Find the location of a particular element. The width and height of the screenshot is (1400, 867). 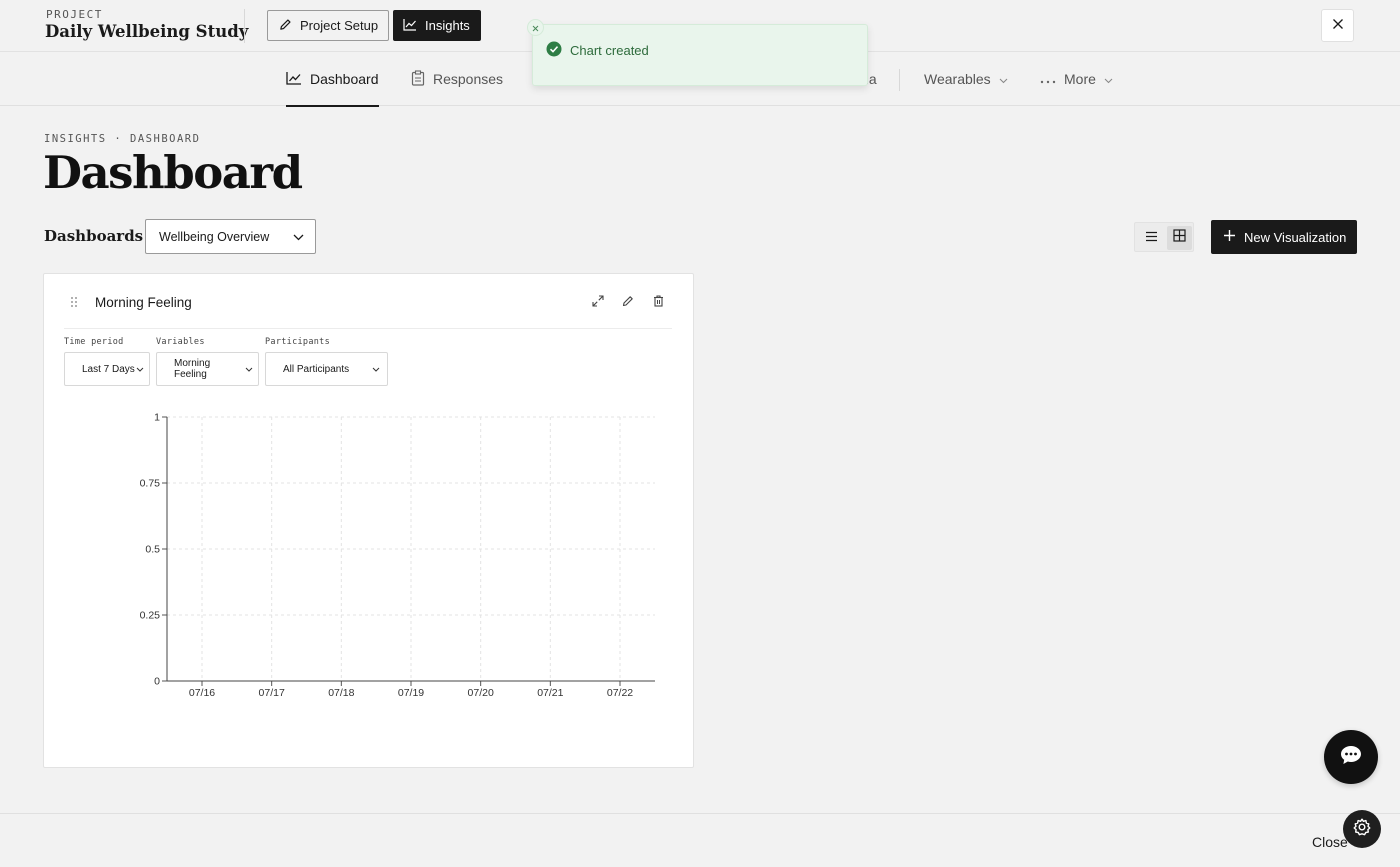

time-period-select: Last 7 Days is located at coordinates (107, 369).